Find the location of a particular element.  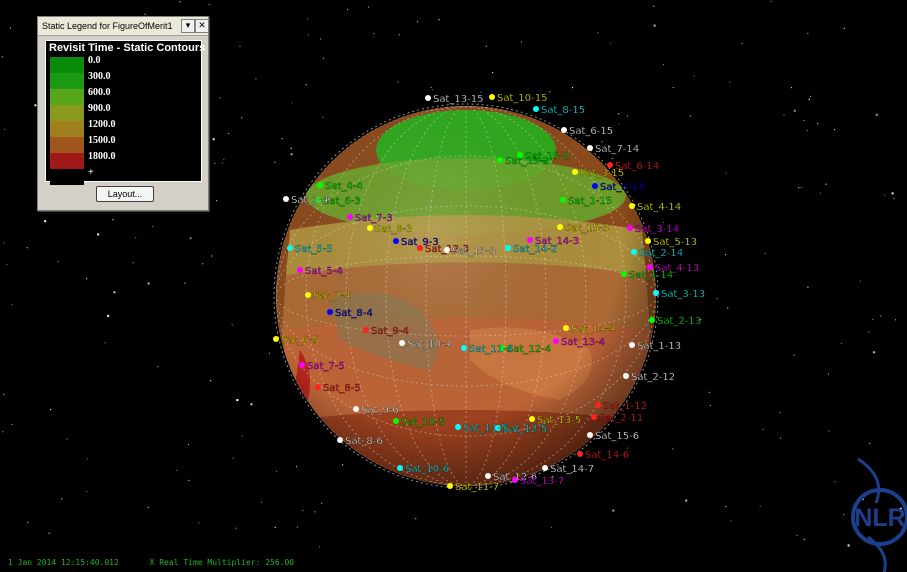

satellite-label: Sat_5-13 is located at coordinates (675, 242).